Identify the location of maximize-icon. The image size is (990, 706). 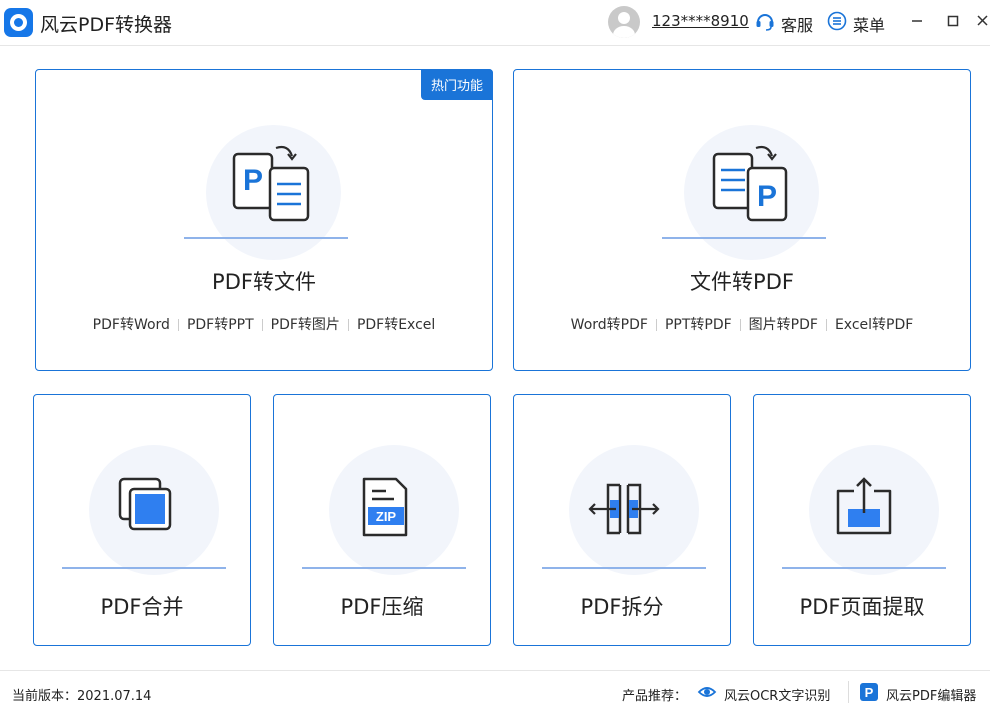
(953, 21).